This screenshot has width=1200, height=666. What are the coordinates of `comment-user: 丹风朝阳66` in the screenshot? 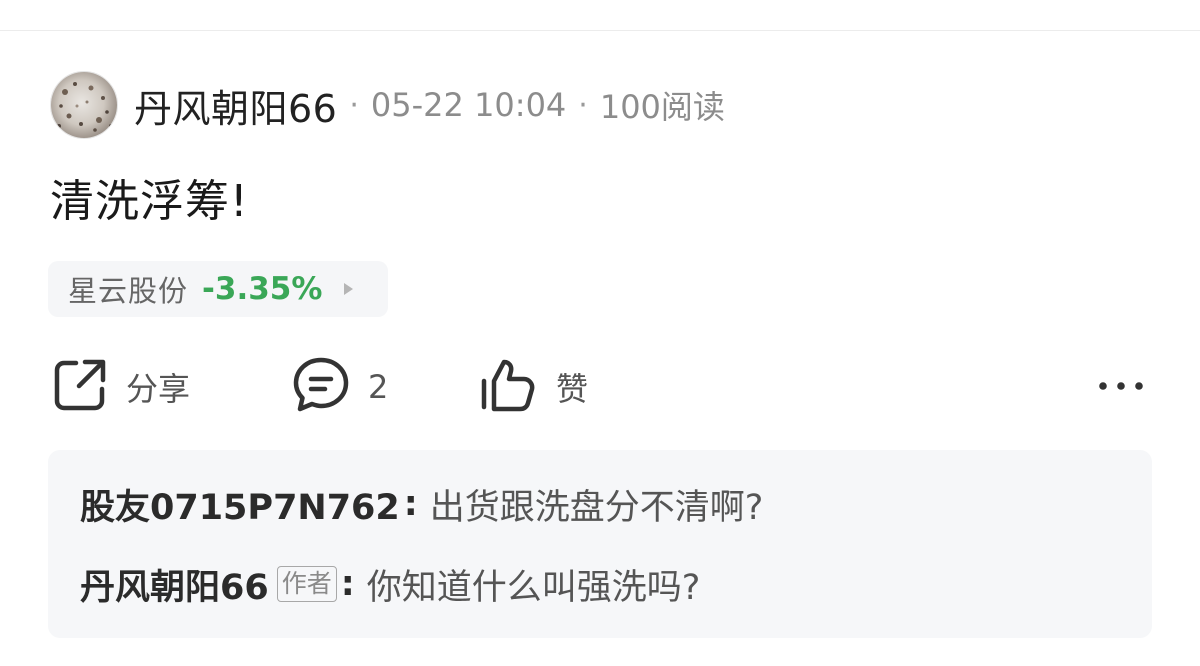 It's located at (174, 584).